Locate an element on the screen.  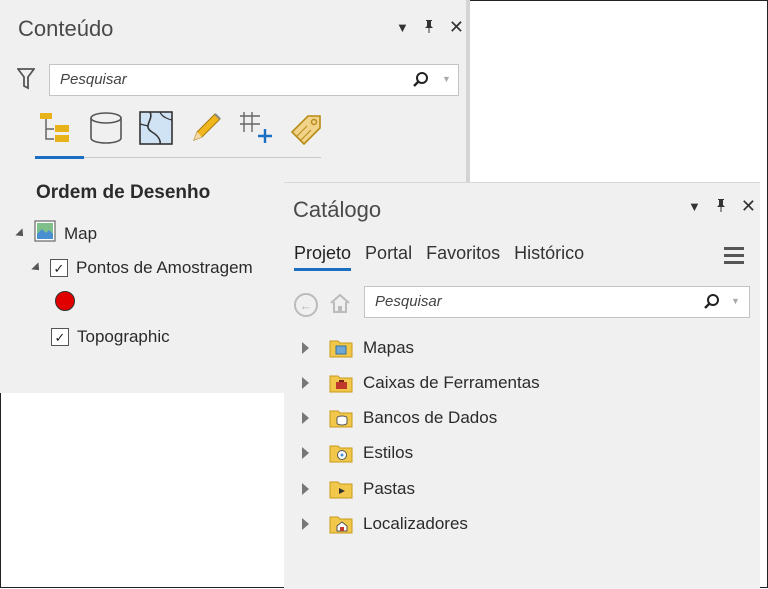
databases-folder-icon is located at coordinates (341, 418).